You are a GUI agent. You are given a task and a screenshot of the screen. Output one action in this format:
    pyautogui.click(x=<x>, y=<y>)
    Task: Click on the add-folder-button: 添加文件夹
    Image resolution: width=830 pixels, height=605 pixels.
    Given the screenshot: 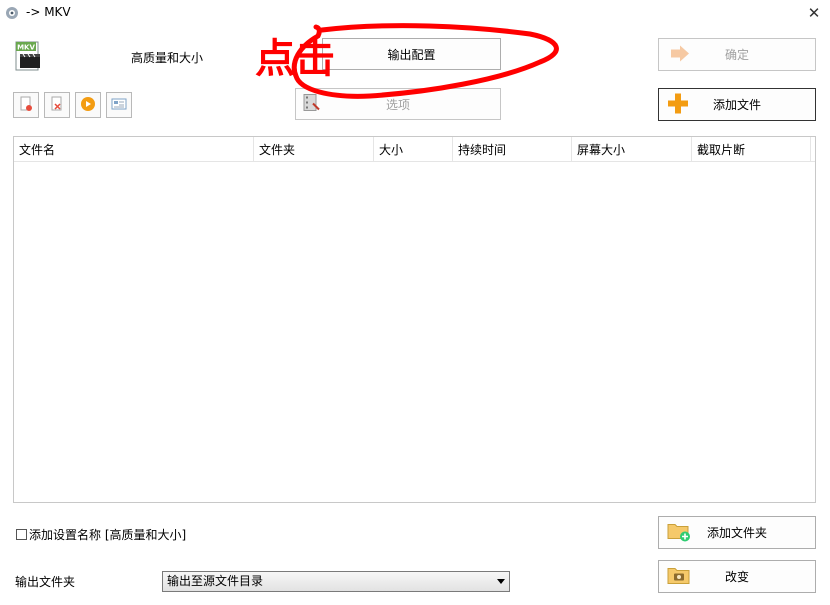 What is the action you would take?
    pyautogui.click(x=737, y=532)
    